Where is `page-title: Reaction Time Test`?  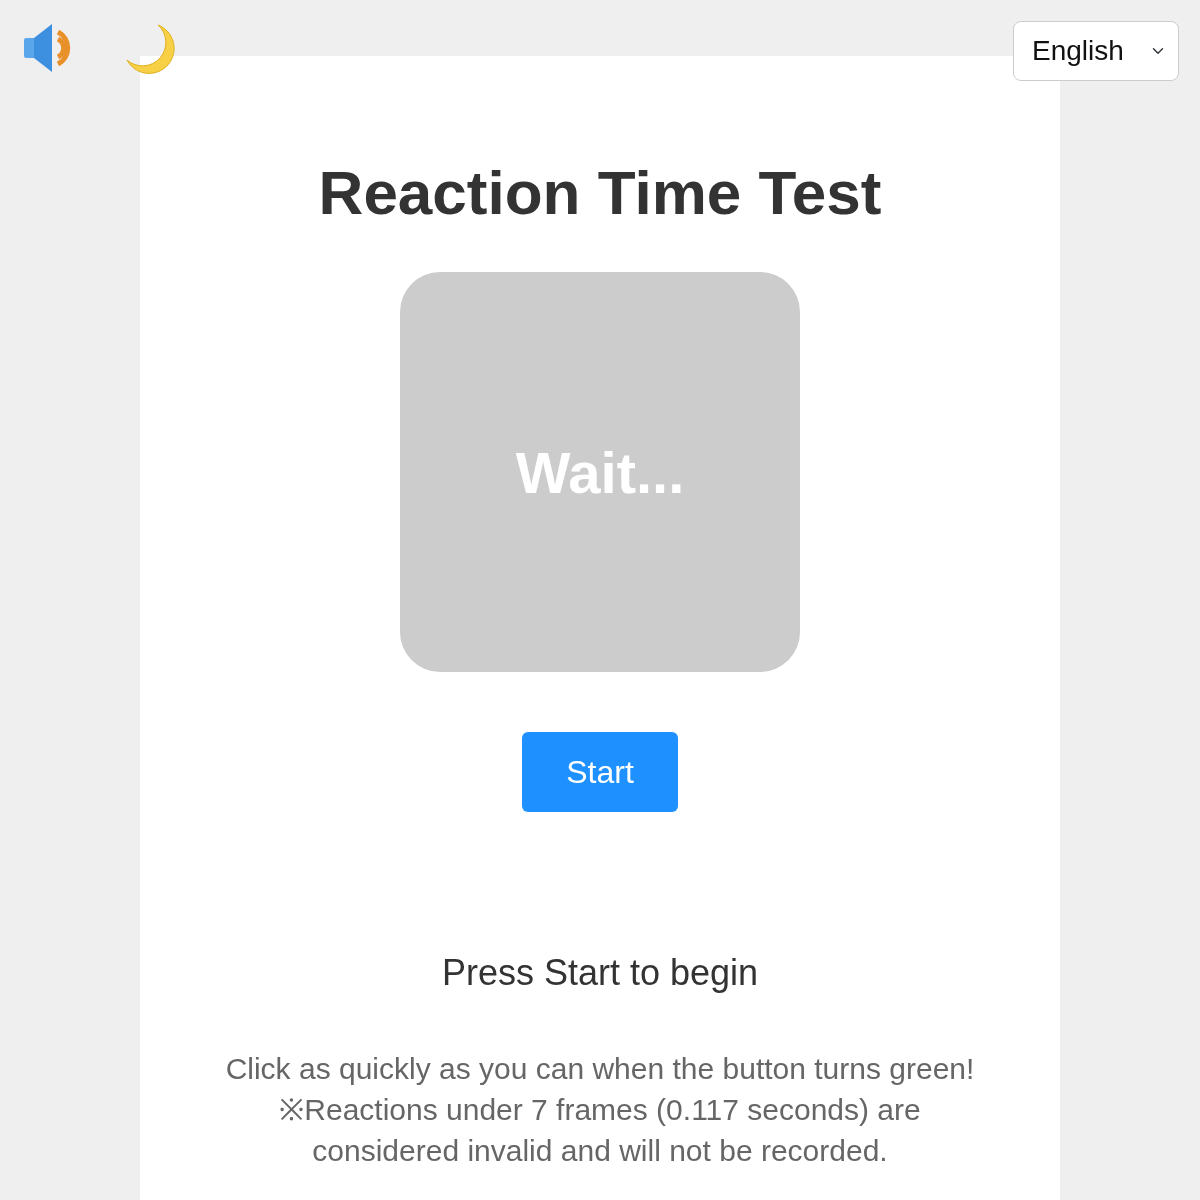 page-title: Reaction Time Test is located at coordinates (600, 193).